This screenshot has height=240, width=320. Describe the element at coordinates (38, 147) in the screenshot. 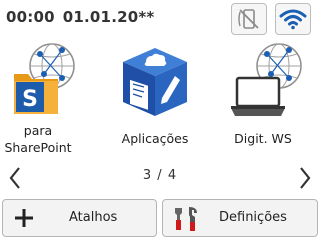

I see `app-label-line2: SharePoint` at that location.